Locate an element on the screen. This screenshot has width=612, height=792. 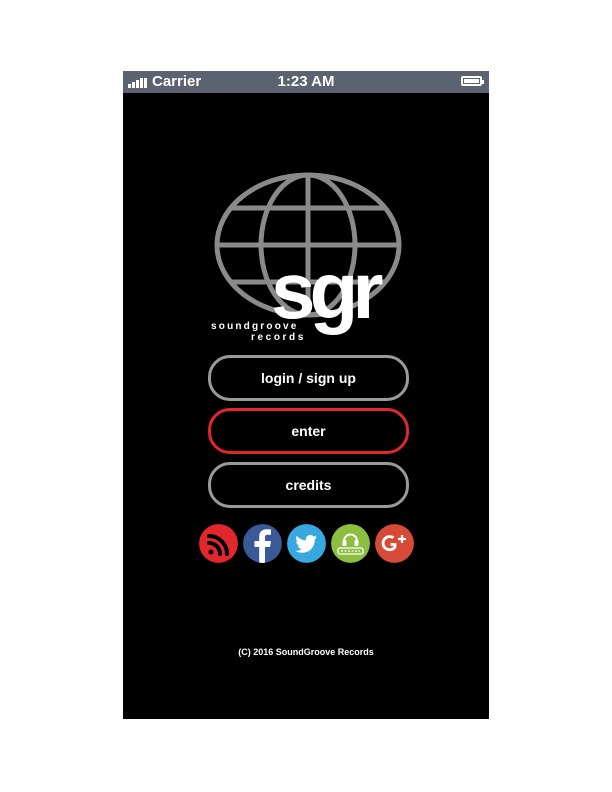
logo-wordmark-line2: records is located at coordinates (278, 337).